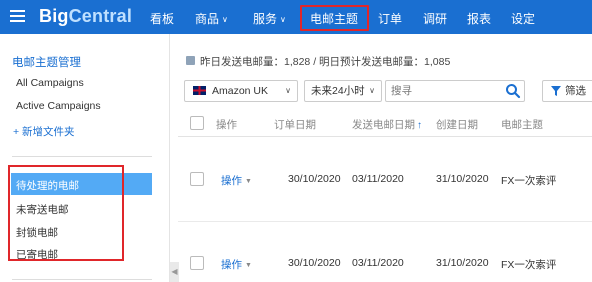 The height and width of the screenshot is (282, 592). Describe the element at coordinates (567, 91) in the screenshot. I see `filter-button: 筛选` at that location.